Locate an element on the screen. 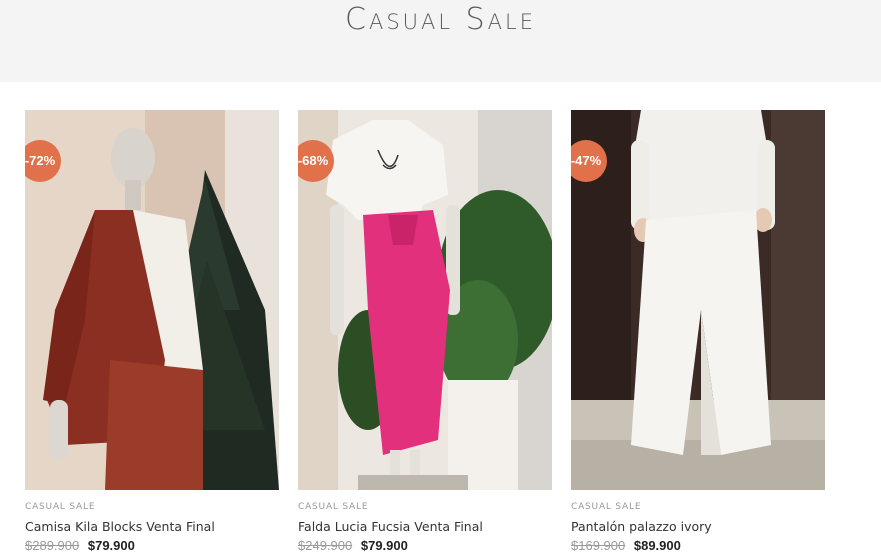  product-prices: $249.900 $79.900 is located at coordinates (353, 545).